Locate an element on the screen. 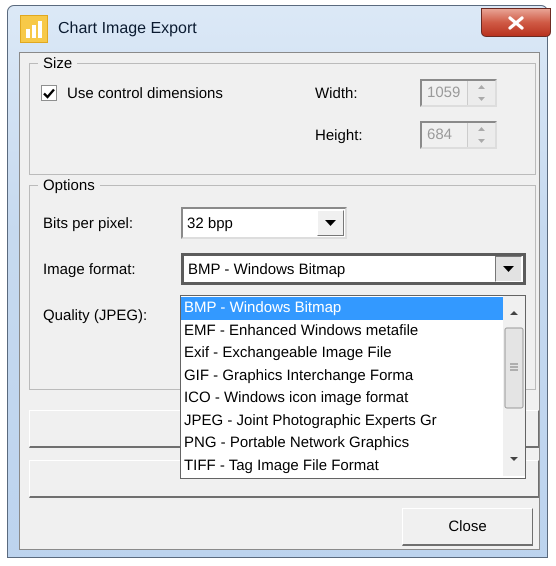 The width and height of the screenshot is (556, 566). field-label: Width: is located at coordinates (337, 93).